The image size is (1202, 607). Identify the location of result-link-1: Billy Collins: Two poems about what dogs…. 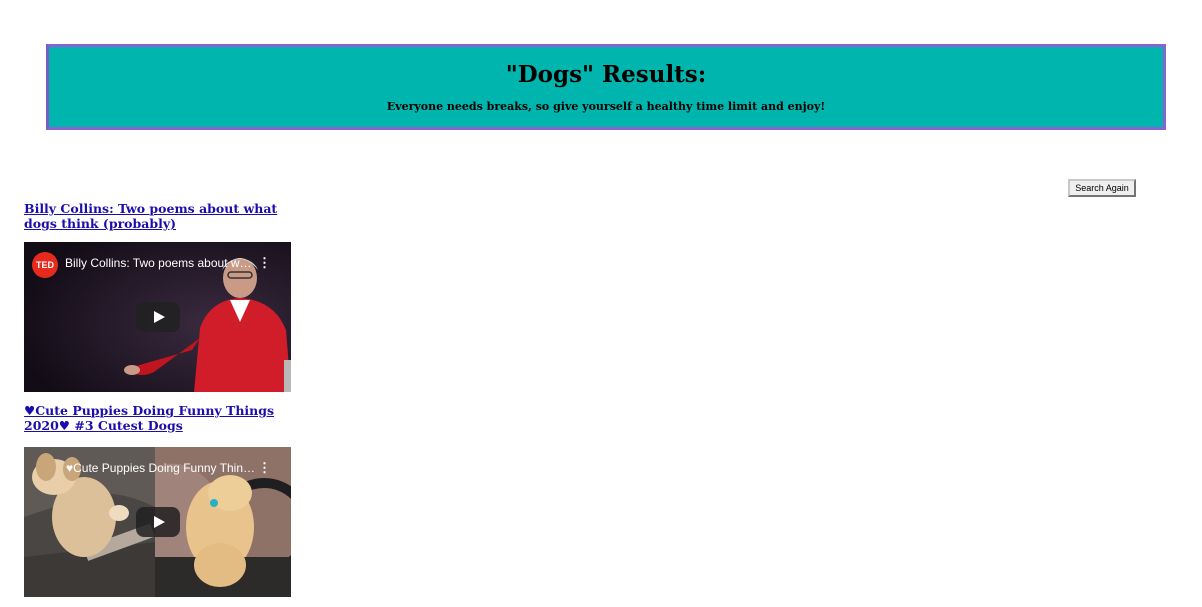
(164, 216).